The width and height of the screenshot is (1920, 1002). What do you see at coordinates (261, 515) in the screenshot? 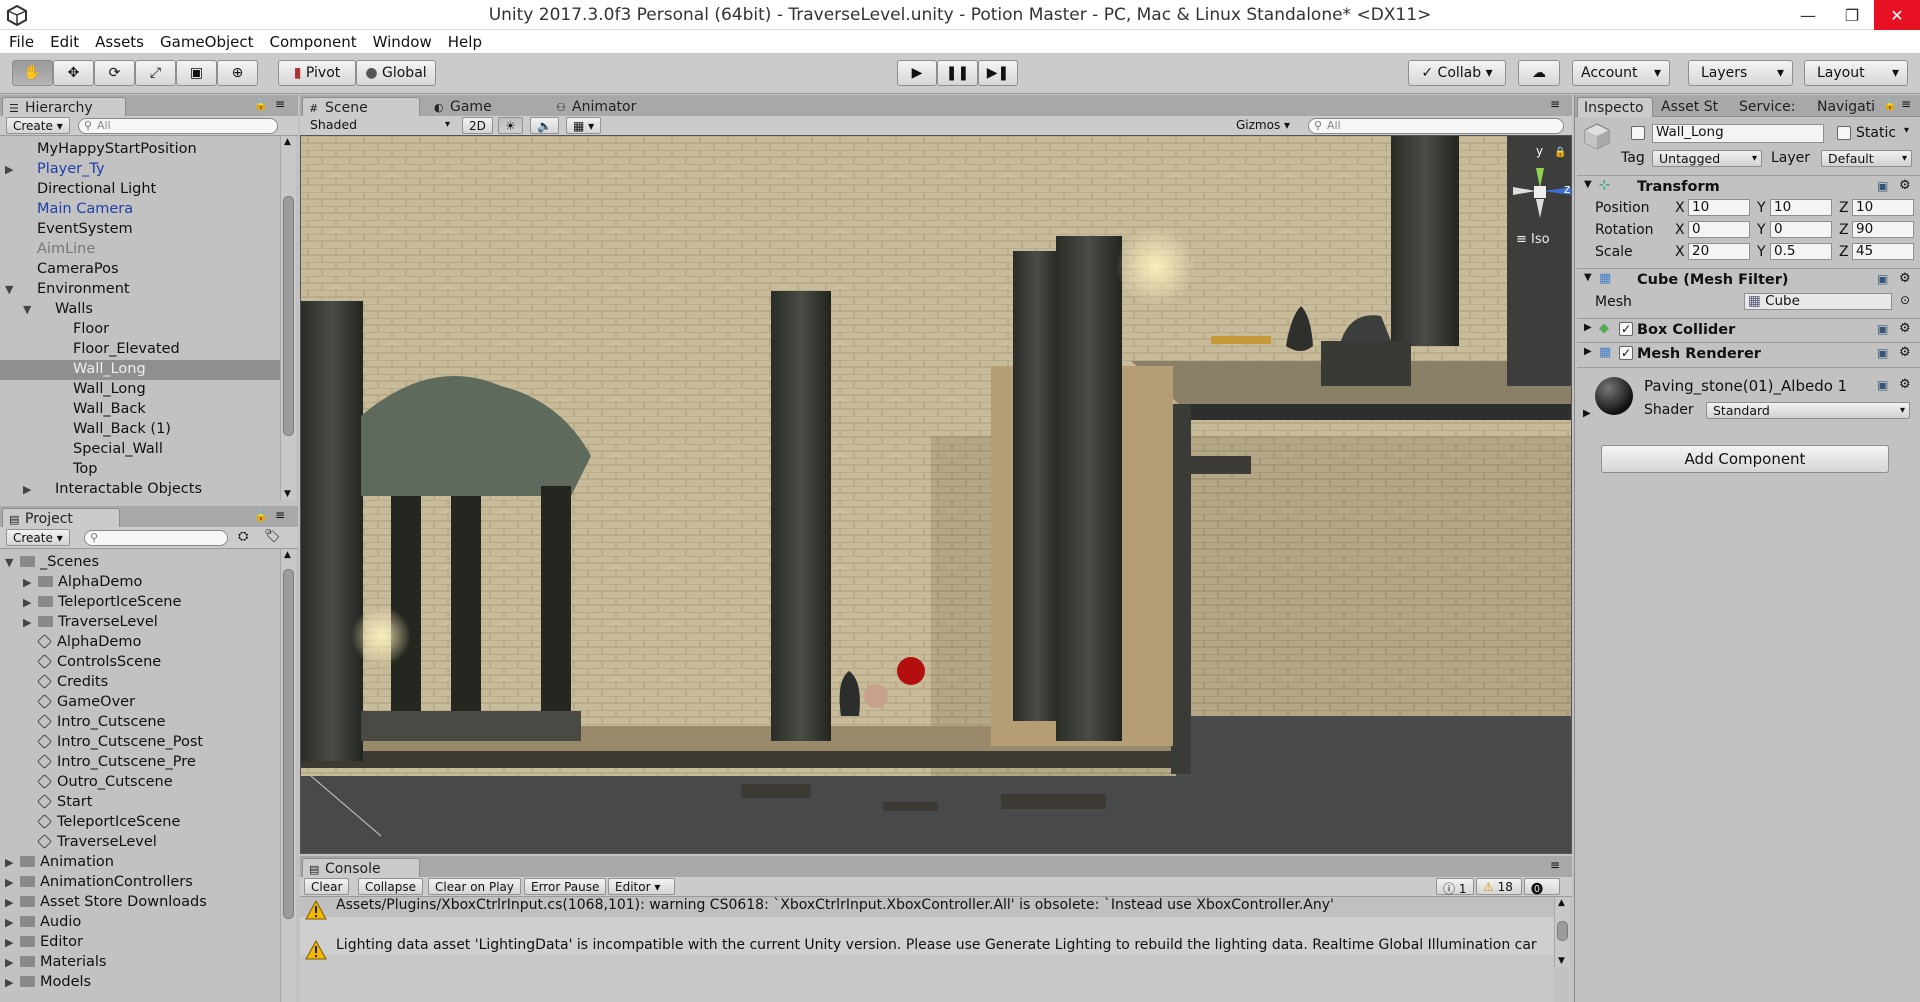
I see `project-lock-icon: 🔒` at bounding box center [261, 515].